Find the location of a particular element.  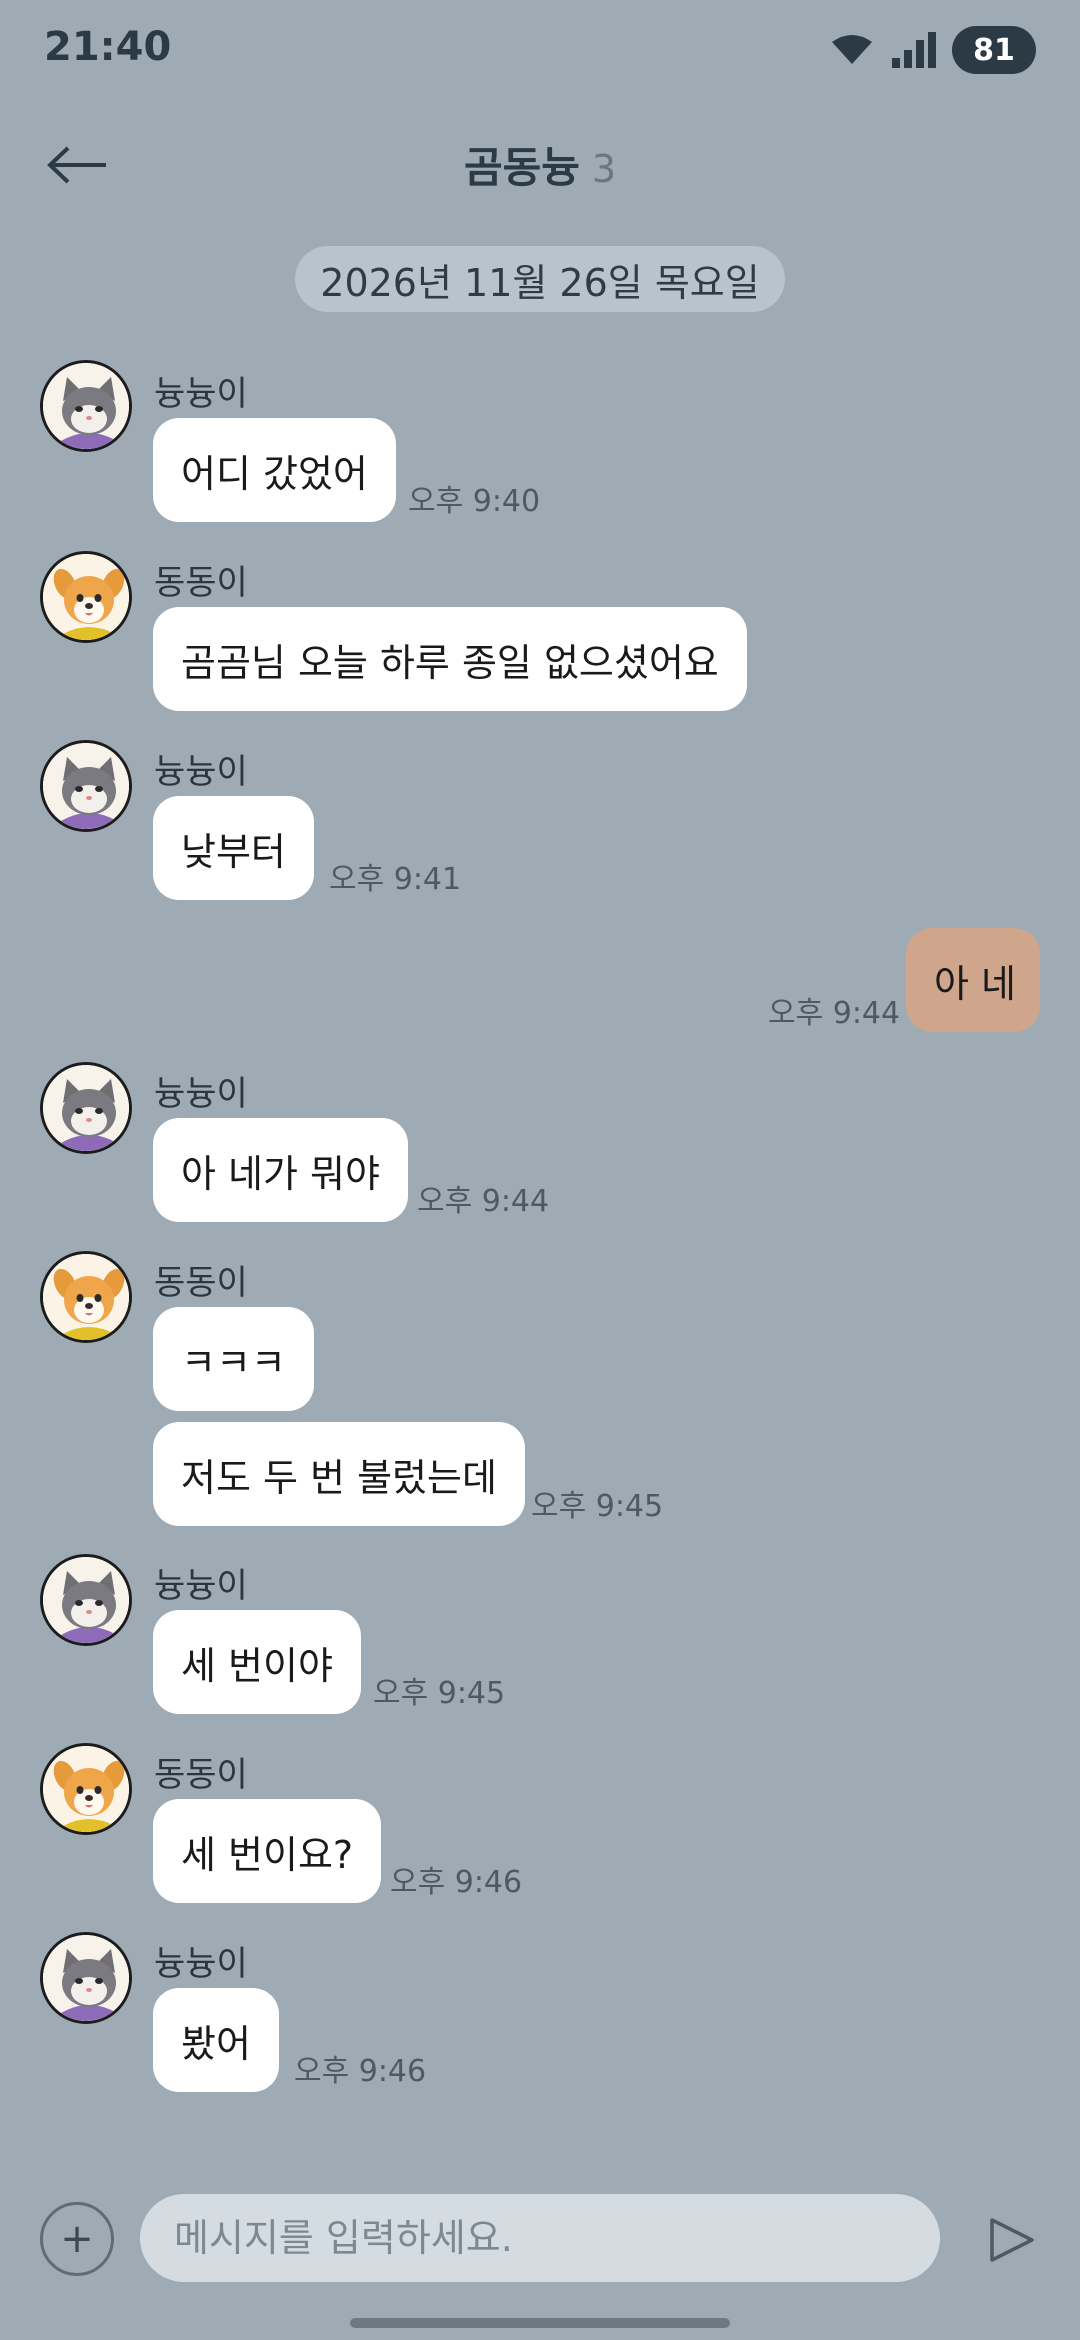

date-separator: 2026년 11월 26일 목요일 is located at coordinates (540, 279).